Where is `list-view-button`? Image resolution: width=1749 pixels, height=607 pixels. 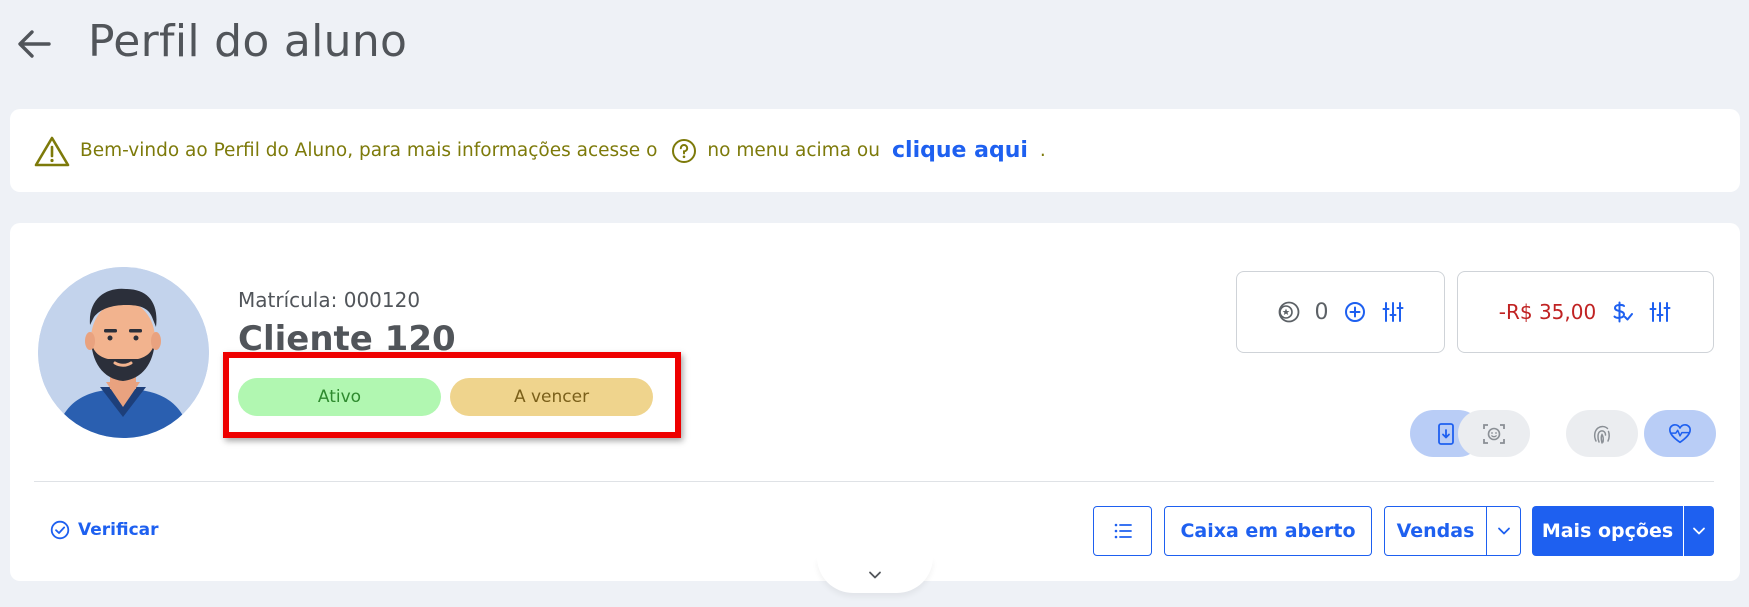 list-view-button is located at coordinates (1122, 531).